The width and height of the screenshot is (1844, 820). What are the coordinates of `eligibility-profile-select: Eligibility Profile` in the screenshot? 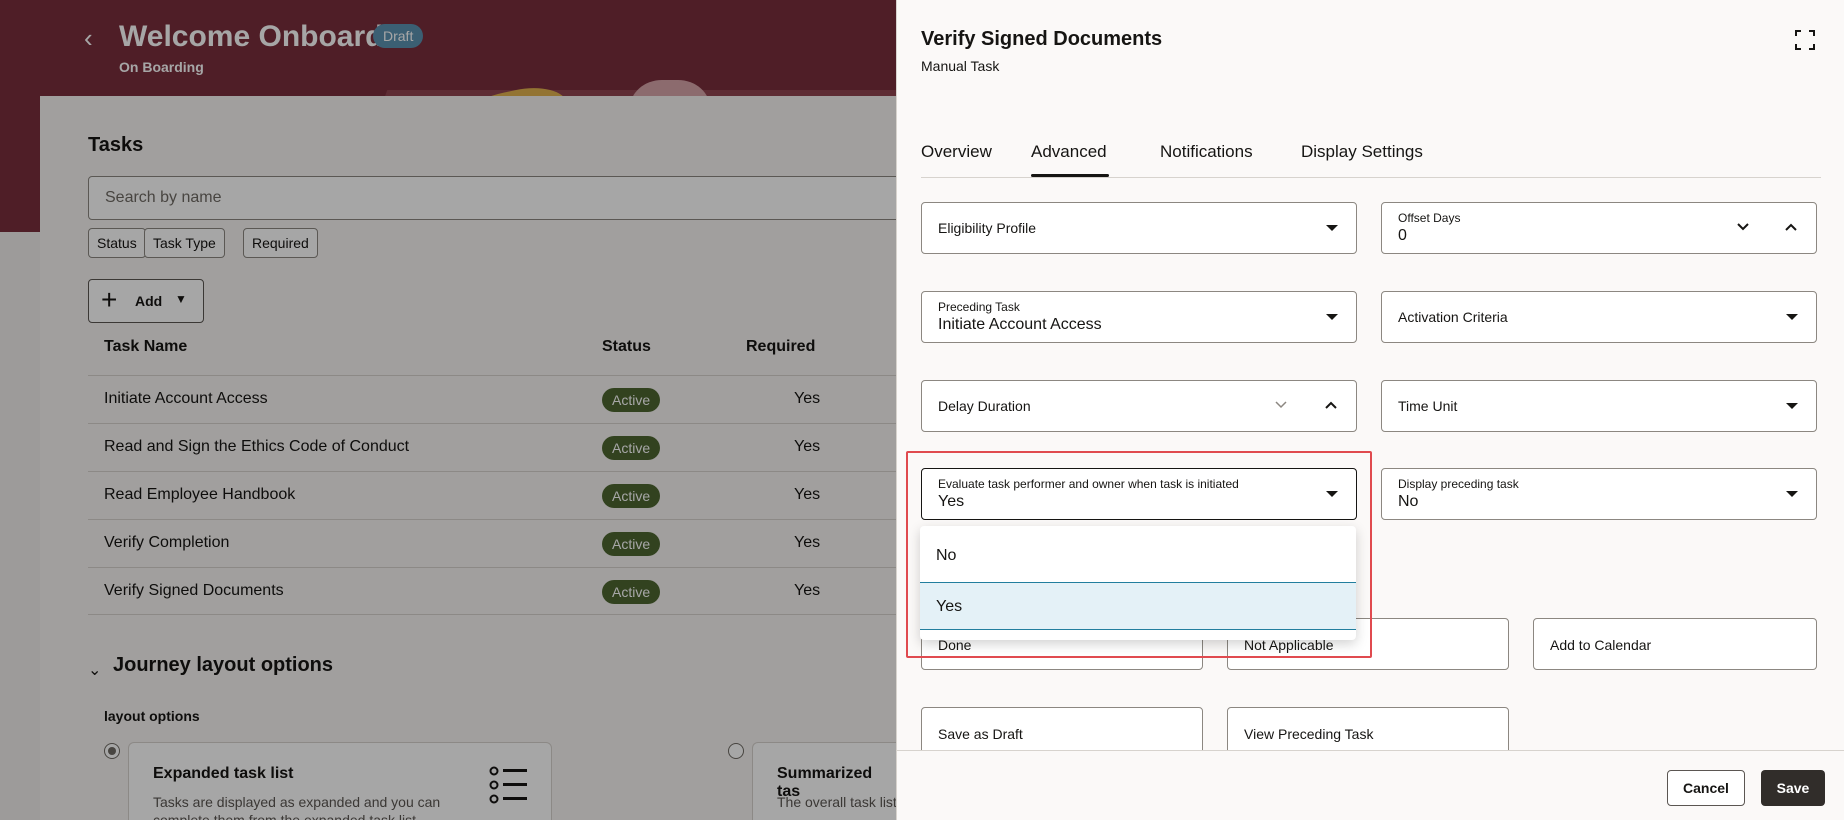 It's located at (1139, 228).